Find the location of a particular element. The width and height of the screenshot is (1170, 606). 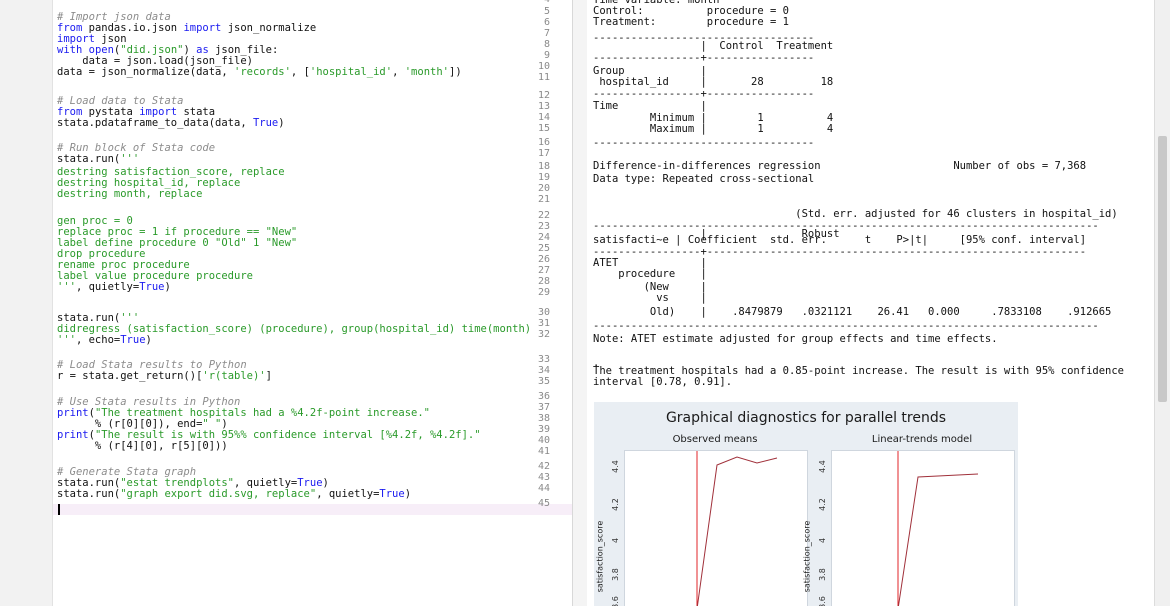

line-number: 18 is located at coordinates (543, 166).